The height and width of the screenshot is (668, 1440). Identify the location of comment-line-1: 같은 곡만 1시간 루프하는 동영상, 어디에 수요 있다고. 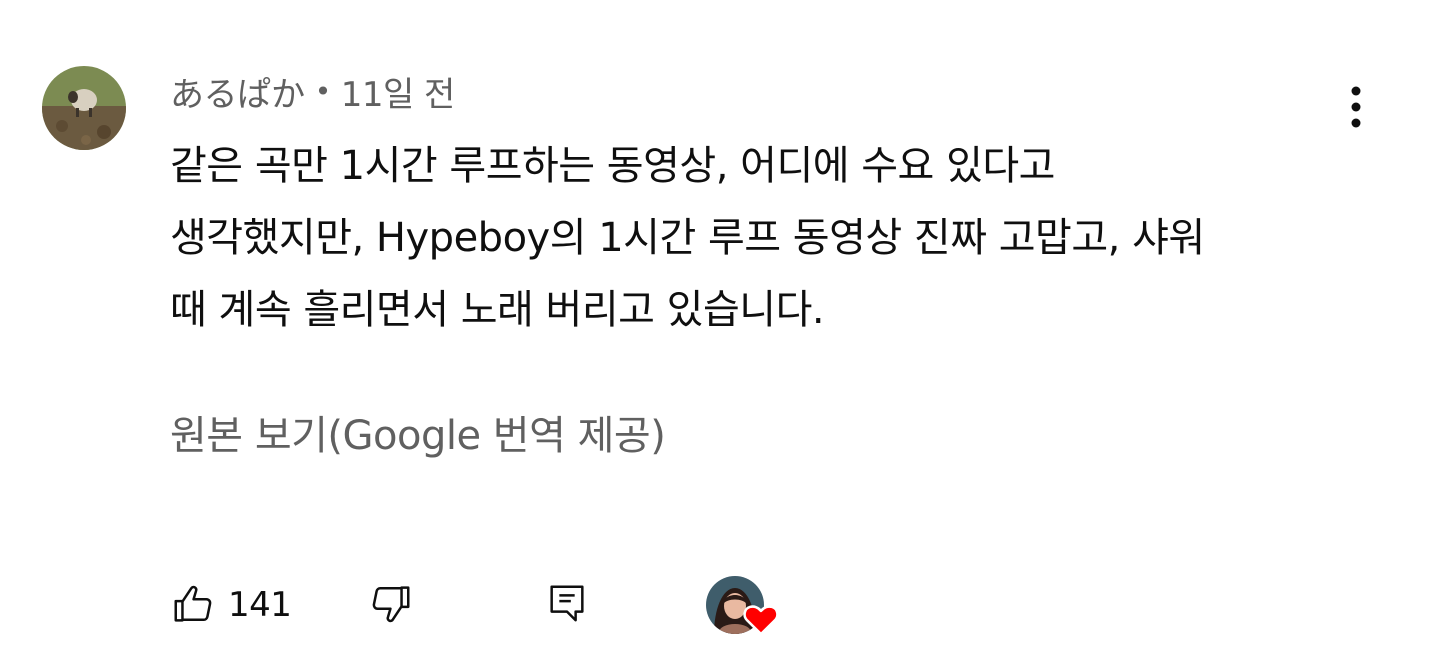
(612, 166).